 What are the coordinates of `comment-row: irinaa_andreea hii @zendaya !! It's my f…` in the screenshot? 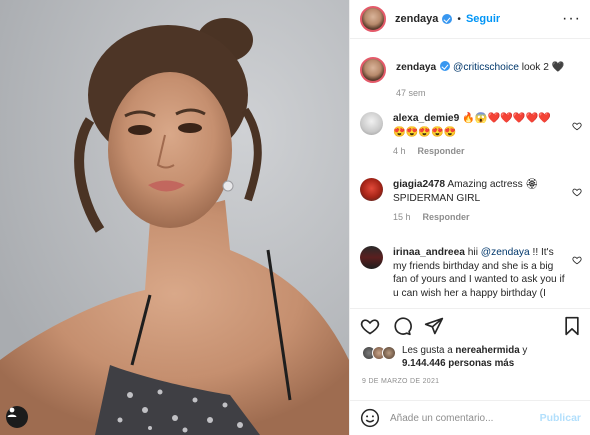 It's located at (471, 273).